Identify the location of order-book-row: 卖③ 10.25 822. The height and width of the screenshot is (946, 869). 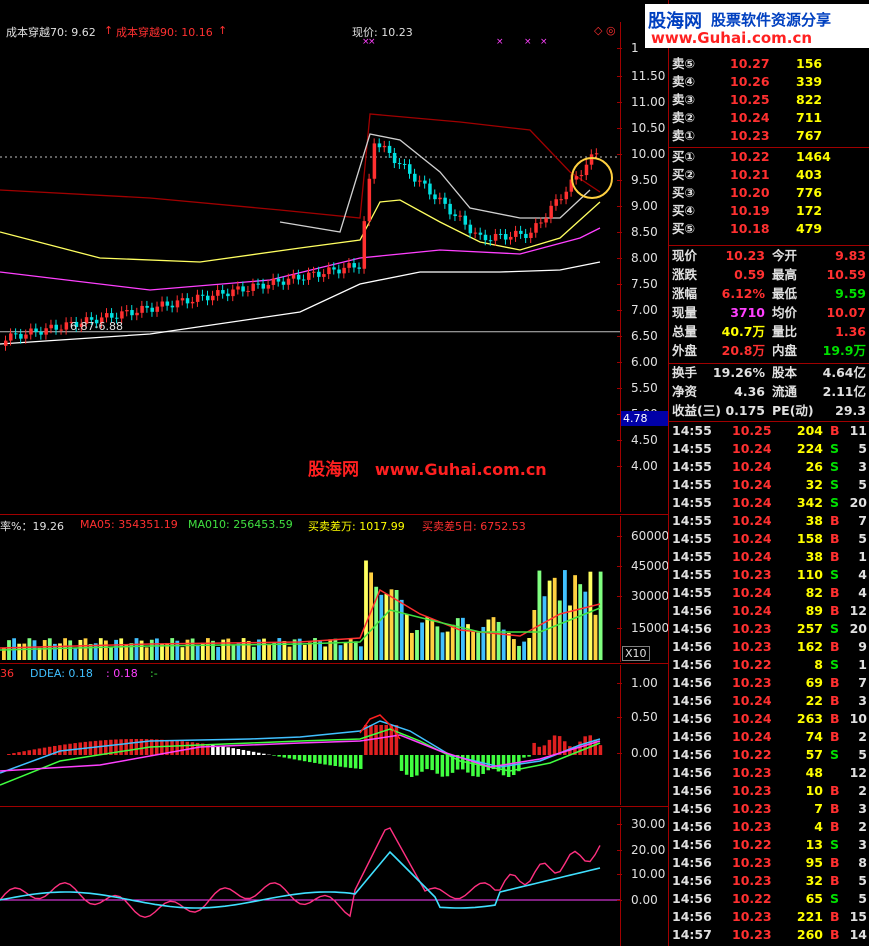
(768, 100).